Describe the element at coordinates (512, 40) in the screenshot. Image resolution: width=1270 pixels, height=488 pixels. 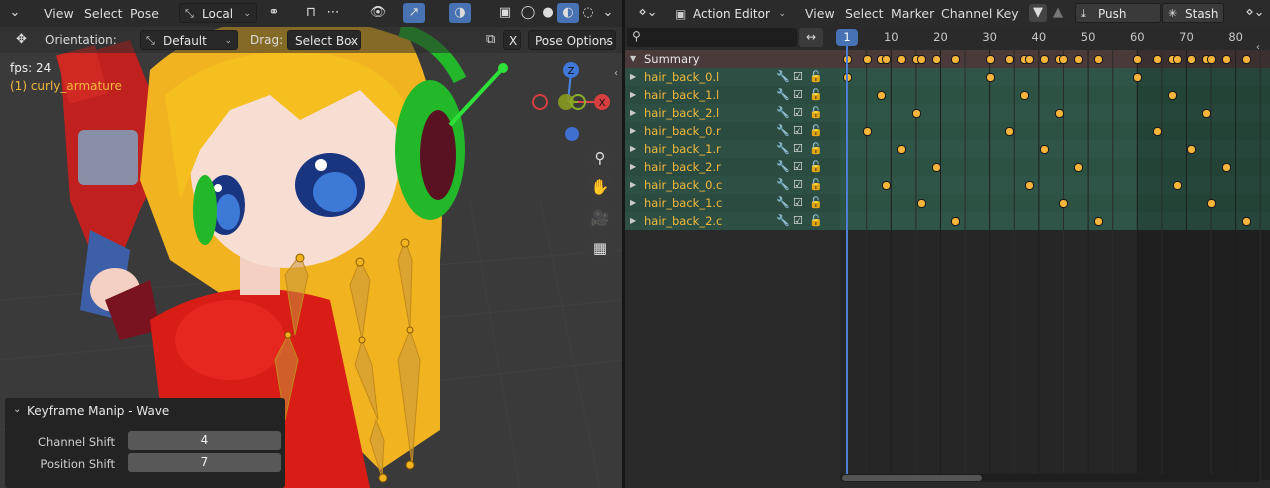
I see `mirror-x-toggle: X` at that location.